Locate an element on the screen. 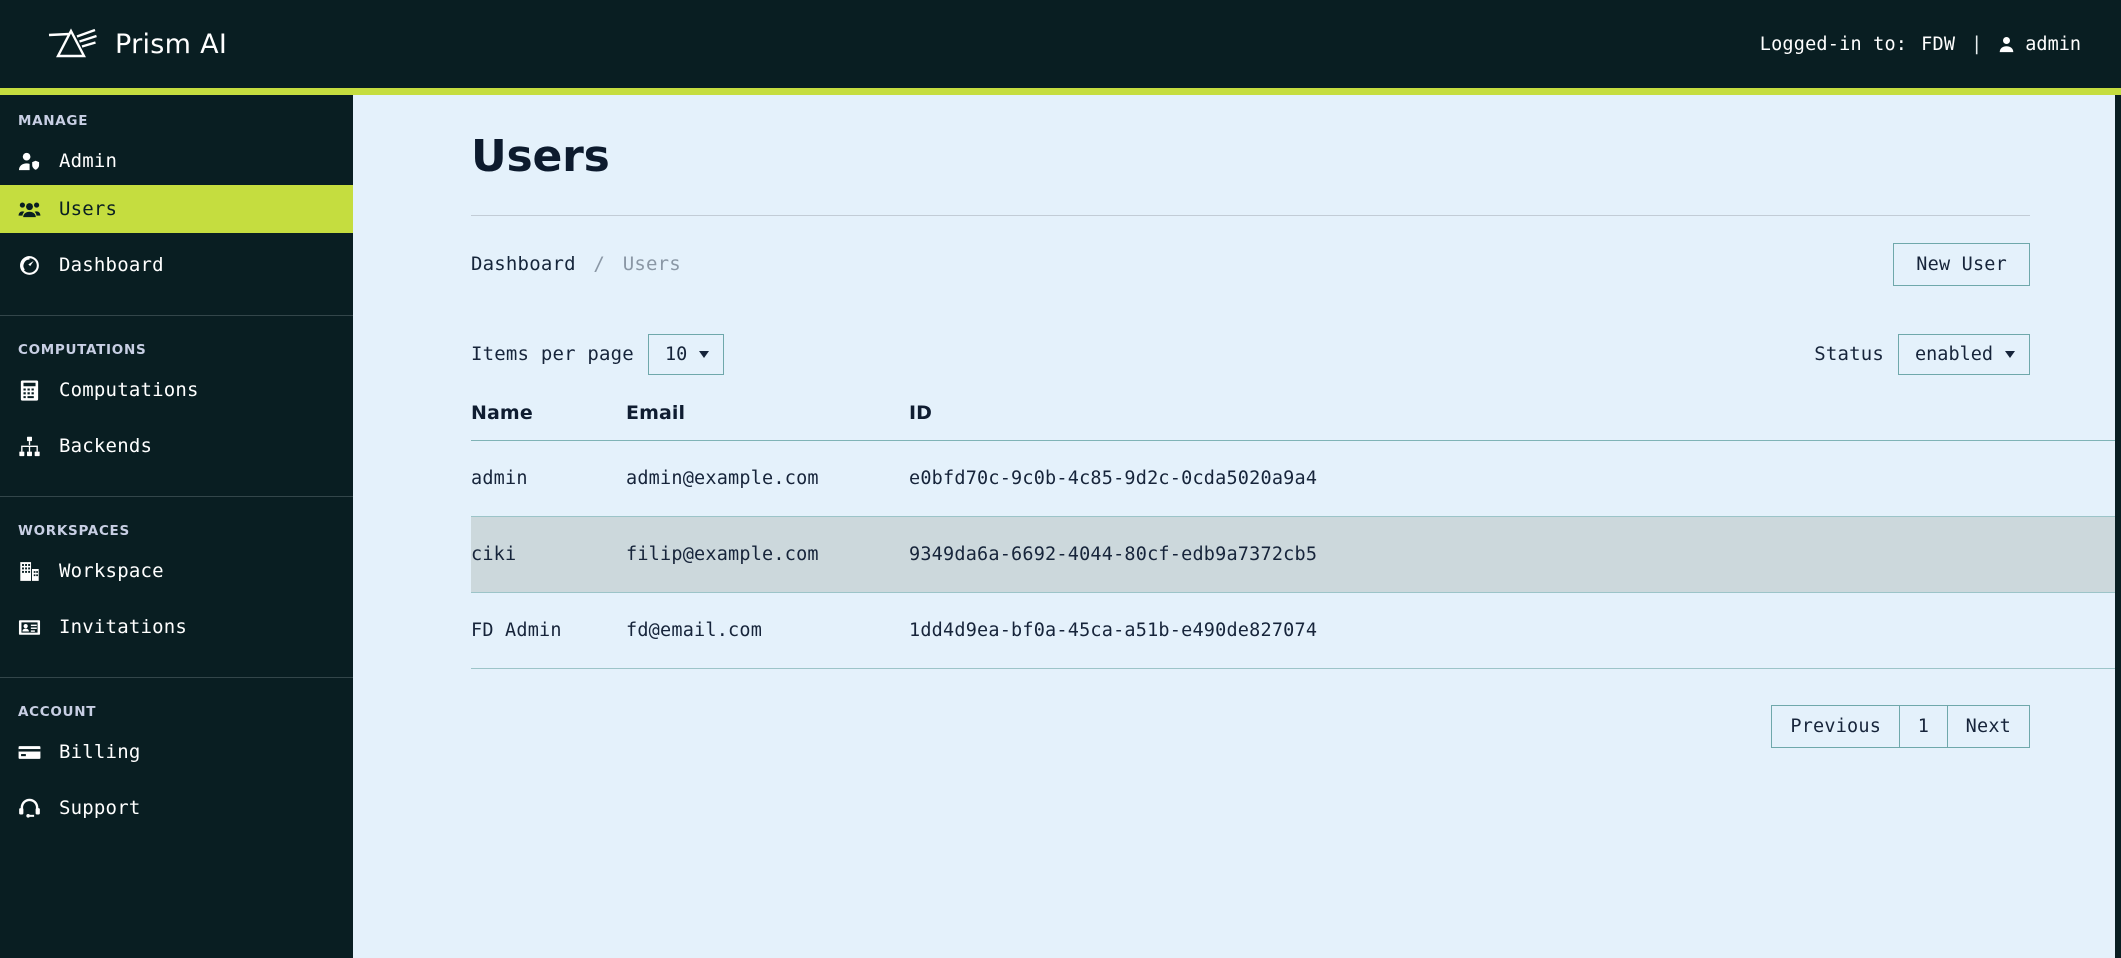  sidebar-section-computations-label: COMPUTATIONS is located at coordinates (82, 350).